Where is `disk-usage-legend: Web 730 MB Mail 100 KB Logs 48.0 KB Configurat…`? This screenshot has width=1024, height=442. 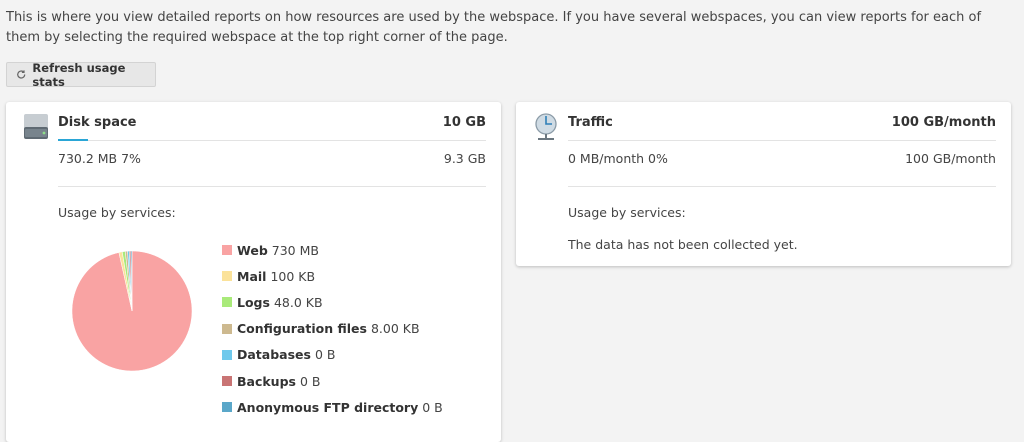 disk-usage-legend: Web 730 MB Mail 100 KB Logs 48.0 KB Configurat… is located at coordinates (332, 328).